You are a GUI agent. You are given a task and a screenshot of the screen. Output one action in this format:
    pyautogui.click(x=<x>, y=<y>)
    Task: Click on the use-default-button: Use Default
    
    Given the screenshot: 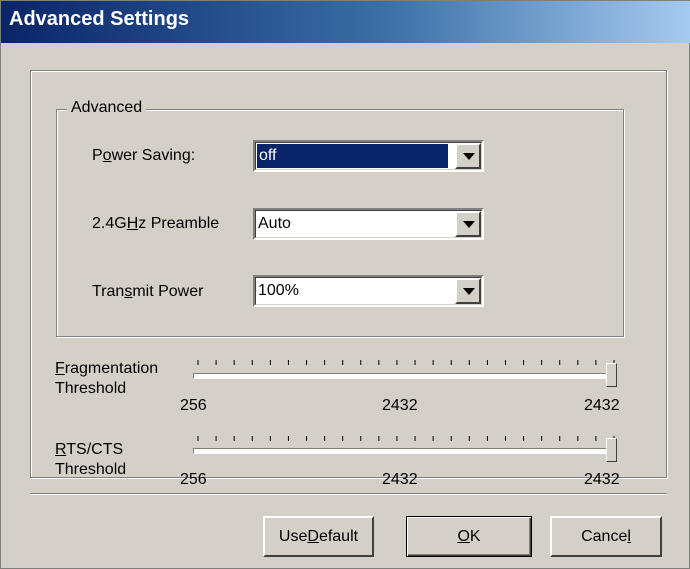 What is the action you would take?
    pyautogui.click(x=318, y=536)
    